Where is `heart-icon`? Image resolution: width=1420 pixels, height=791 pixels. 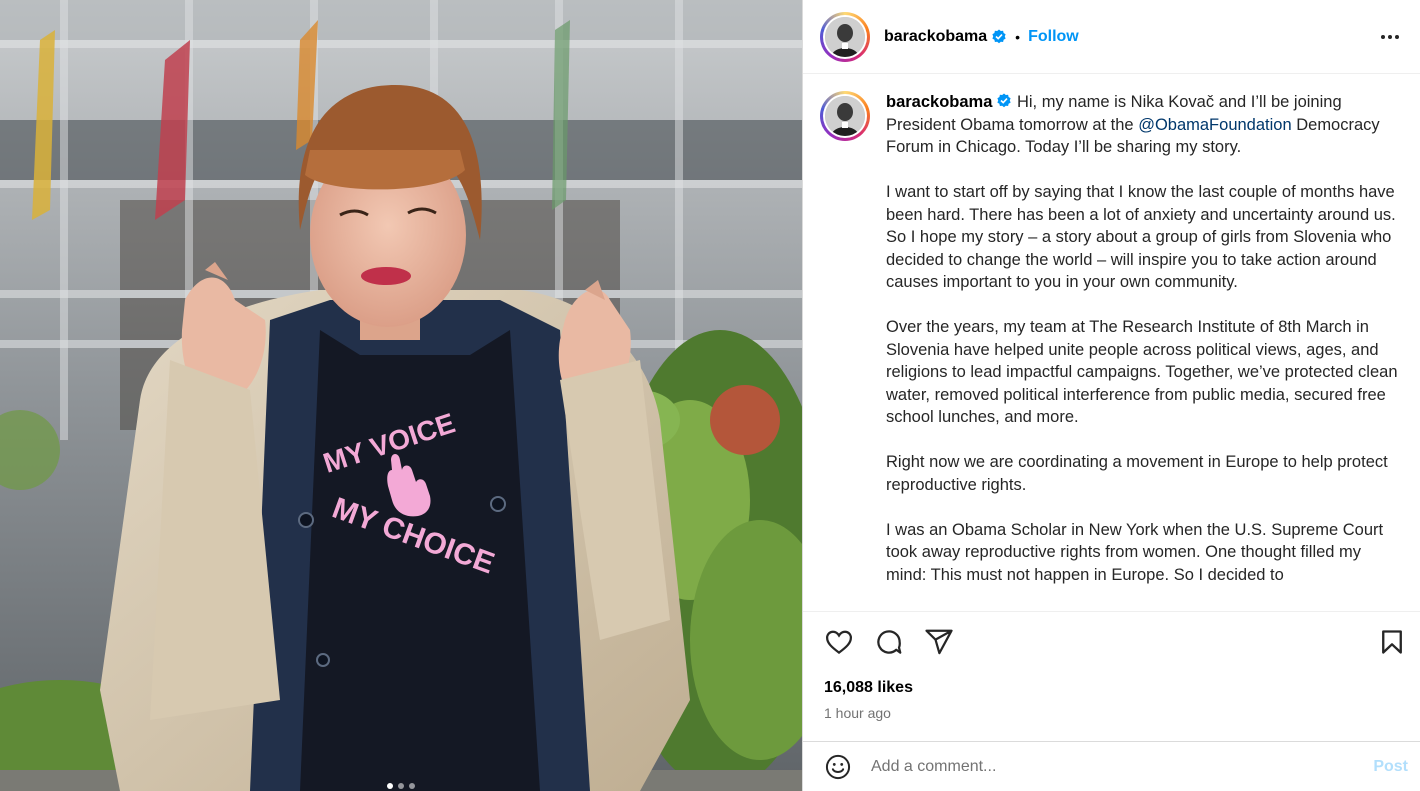 heart-icon is located at coordinates (839, 642).